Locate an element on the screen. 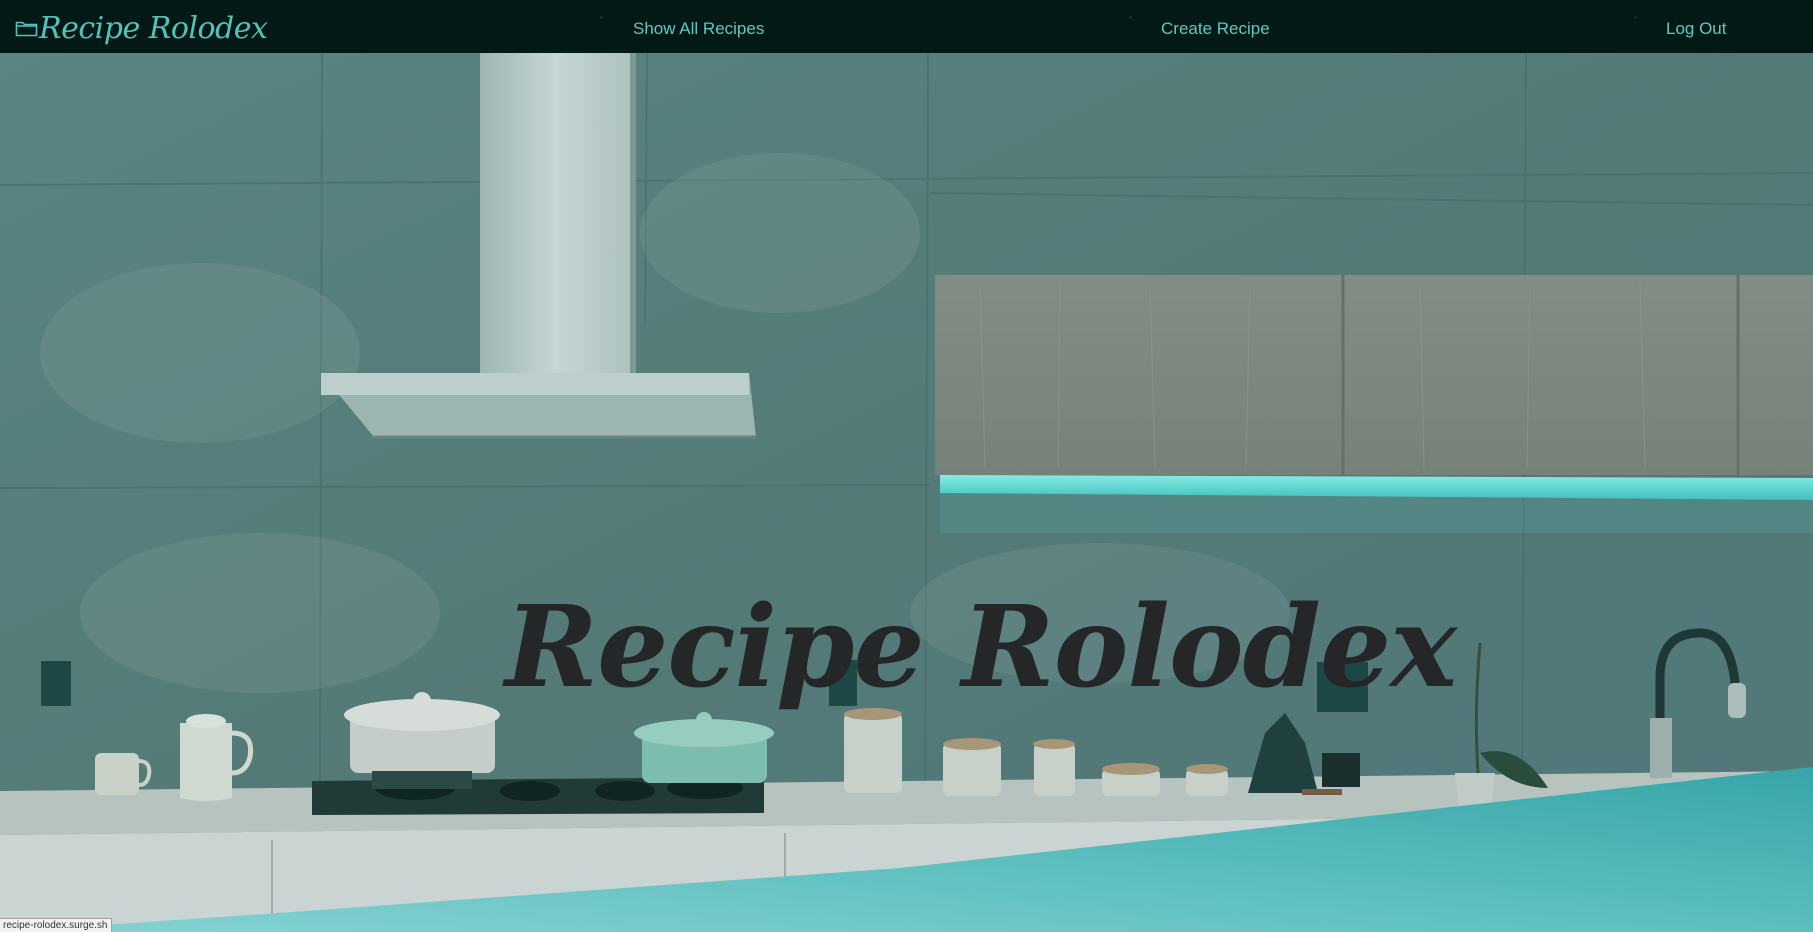  folder-icon is located at coordinates (26, 29).